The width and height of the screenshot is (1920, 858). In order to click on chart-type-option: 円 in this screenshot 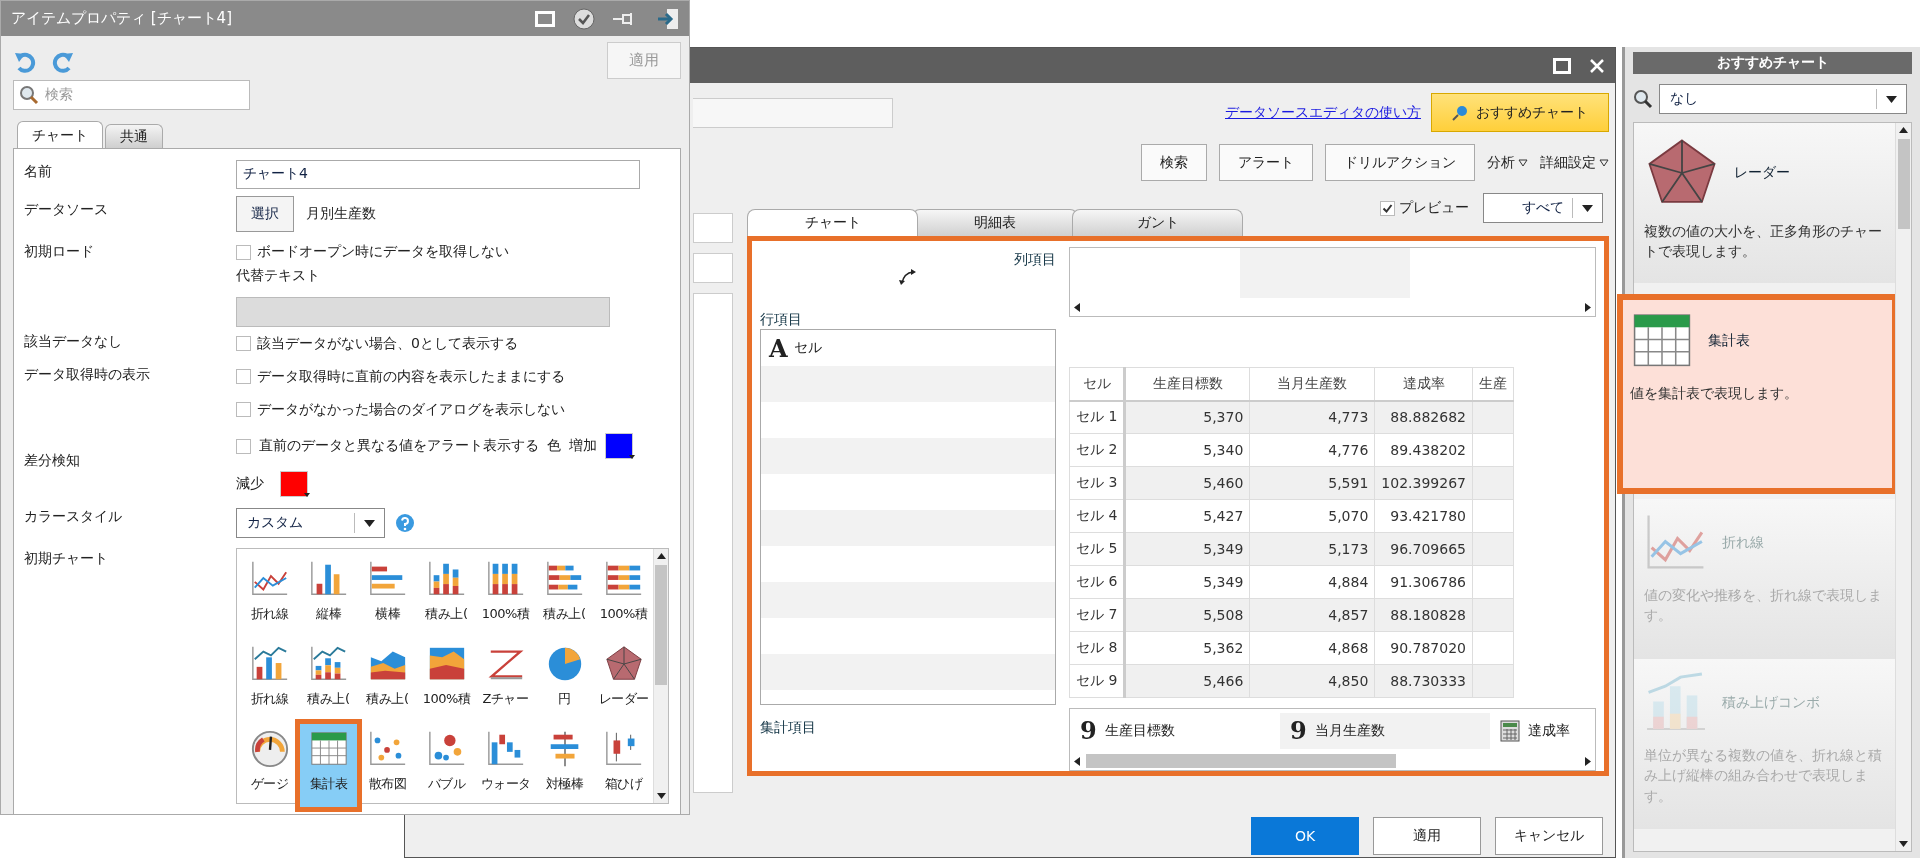, I will do `click(564, 680)`.